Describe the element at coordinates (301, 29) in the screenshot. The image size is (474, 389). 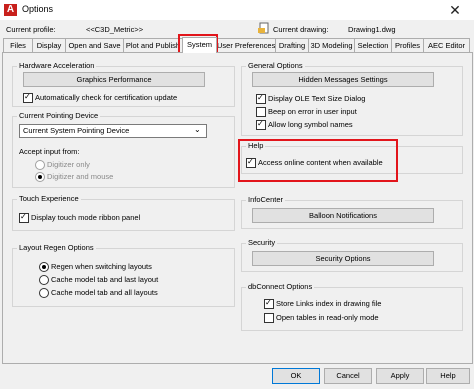
I see `current-drawing-label: Current drawing:` at that location.